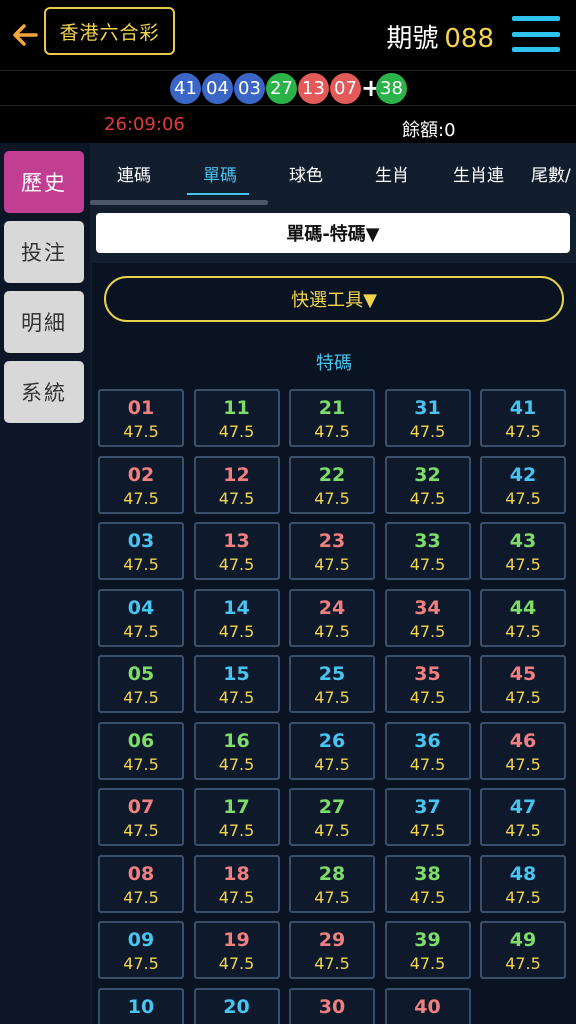  I want to click on number-label: 37, so click(427, 807).